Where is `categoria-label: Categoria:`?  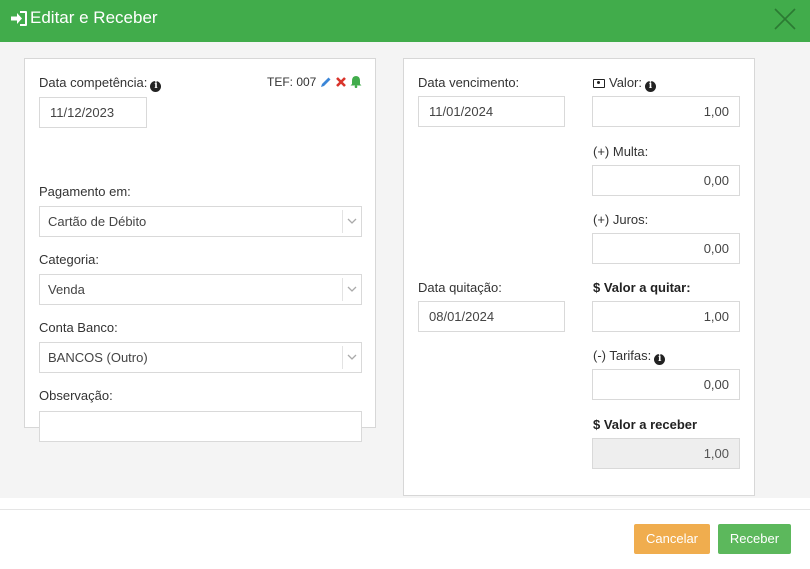
categoria-label: Categoria: is located at coordinates (69, 259).